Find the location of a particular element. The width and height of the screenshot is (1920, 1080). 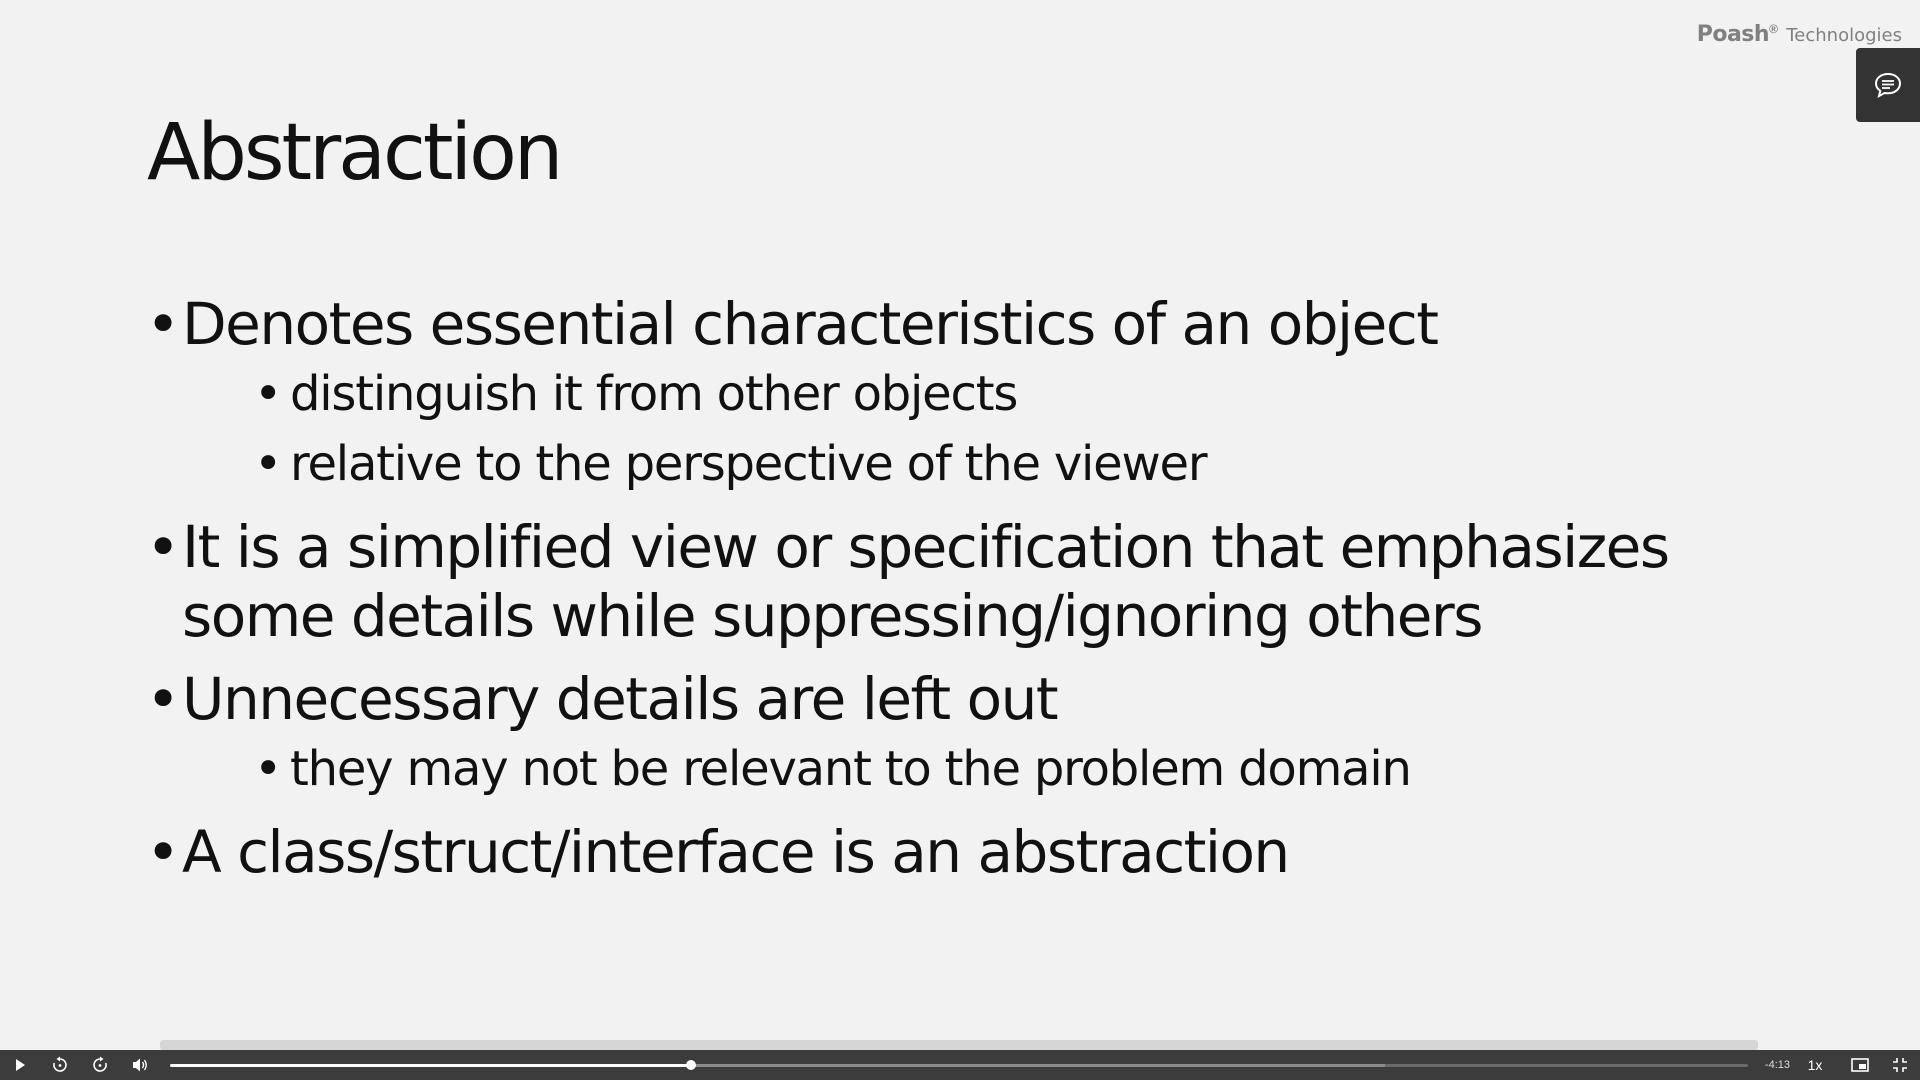

chat-icon is located at coordinates (1888, 85).